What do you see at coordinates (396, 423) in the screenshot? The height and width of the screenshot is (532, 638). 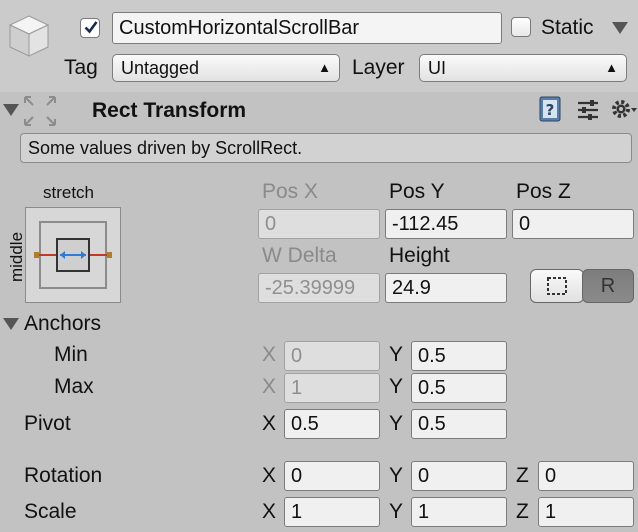 I see `pivot-y-label: Y` at bounding box center [396, 423].